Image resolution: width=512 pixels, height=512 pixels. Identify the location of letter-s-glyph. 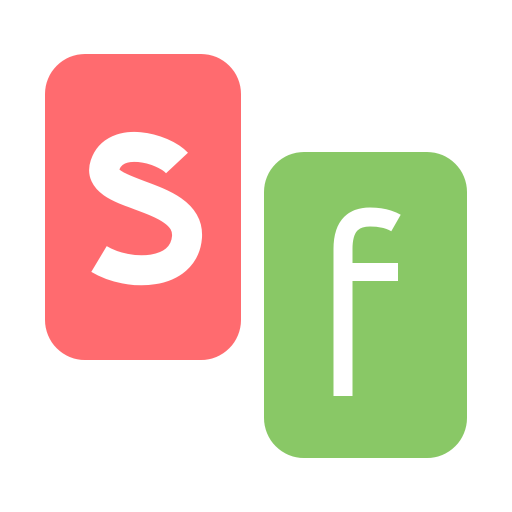
(145, 208).